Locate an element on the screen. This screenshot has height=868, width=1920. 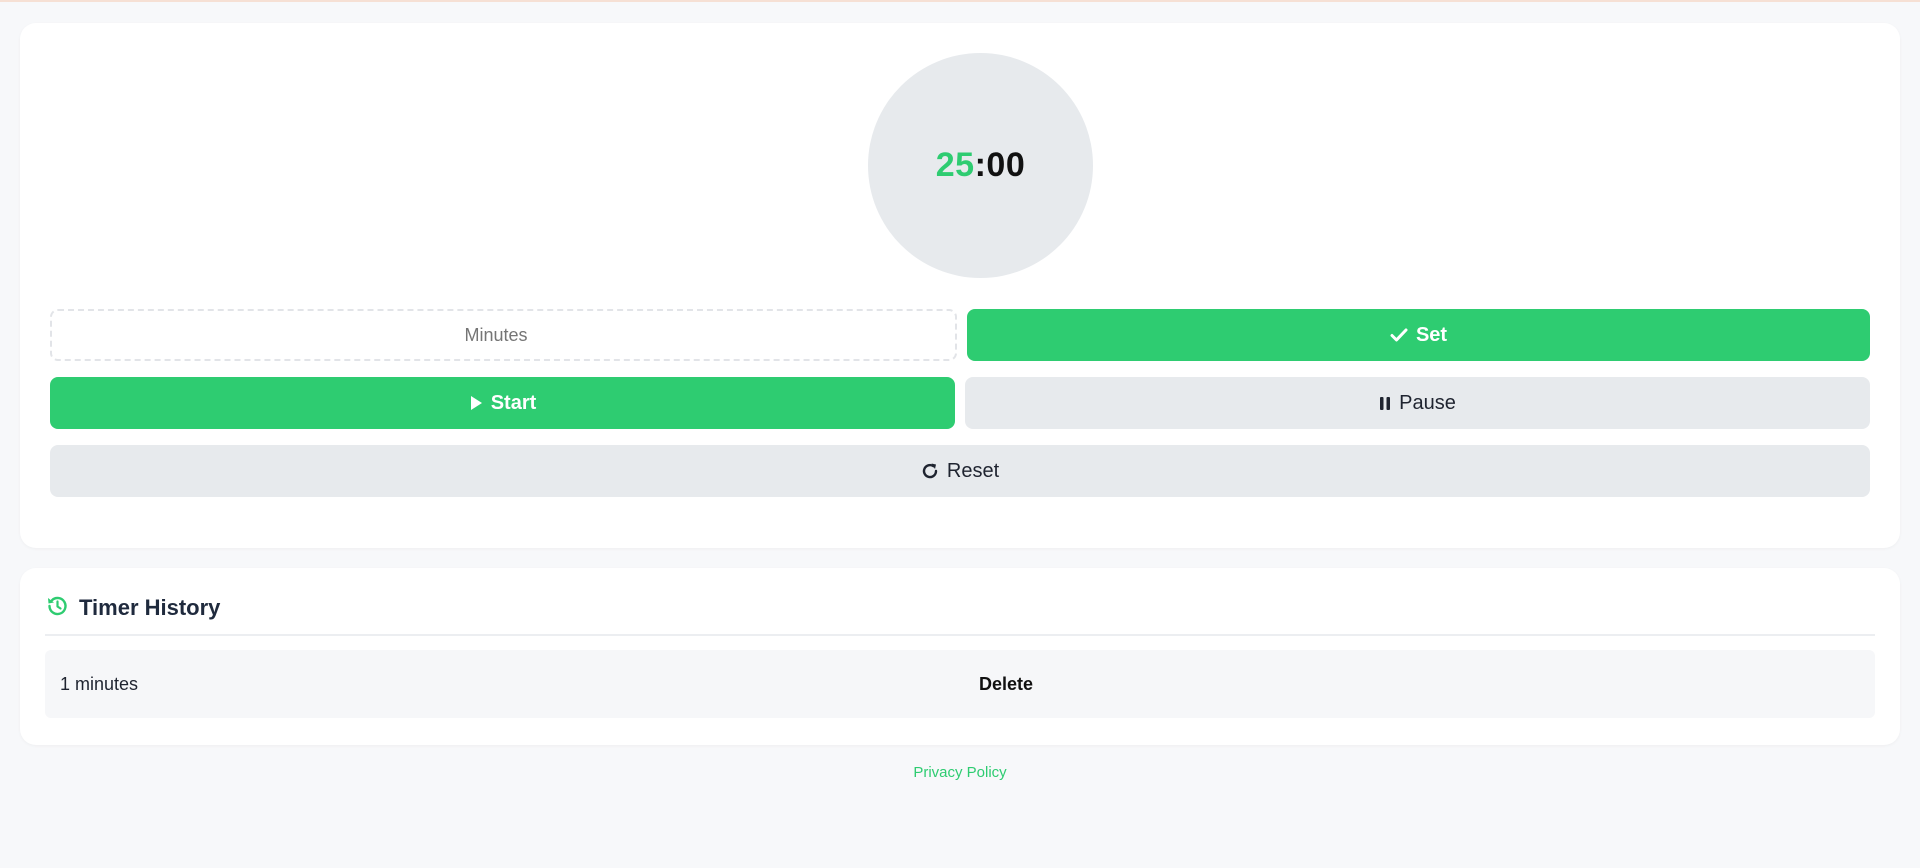
minutes-input is located at coordinates (503, 335).